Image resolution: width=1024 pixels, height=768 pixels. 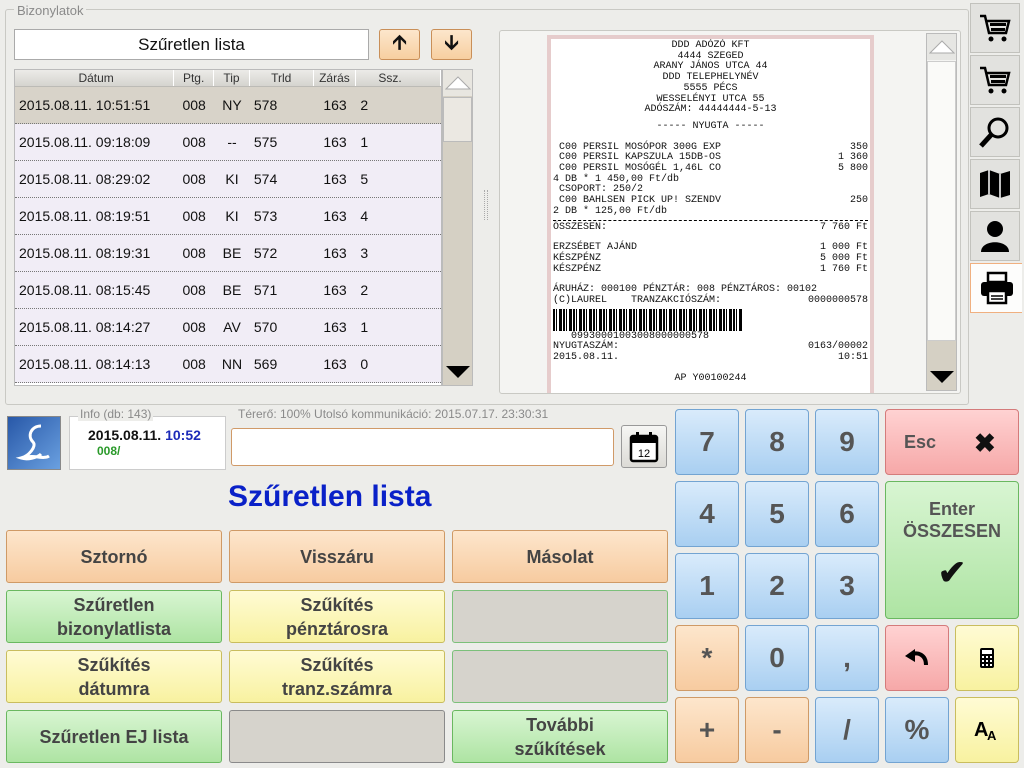 I want to click on key-6: 6, so click(x=847, y=514).